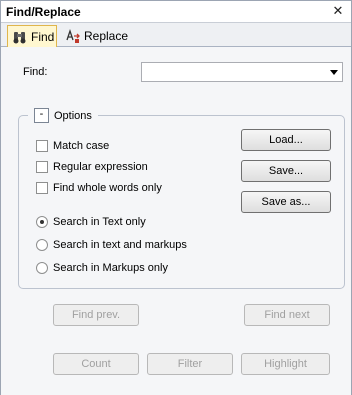  What do you see at coordinates (43, 12) in the screenshot?
I see `window-title: Find/Replace` at bounding box center [43, 12].